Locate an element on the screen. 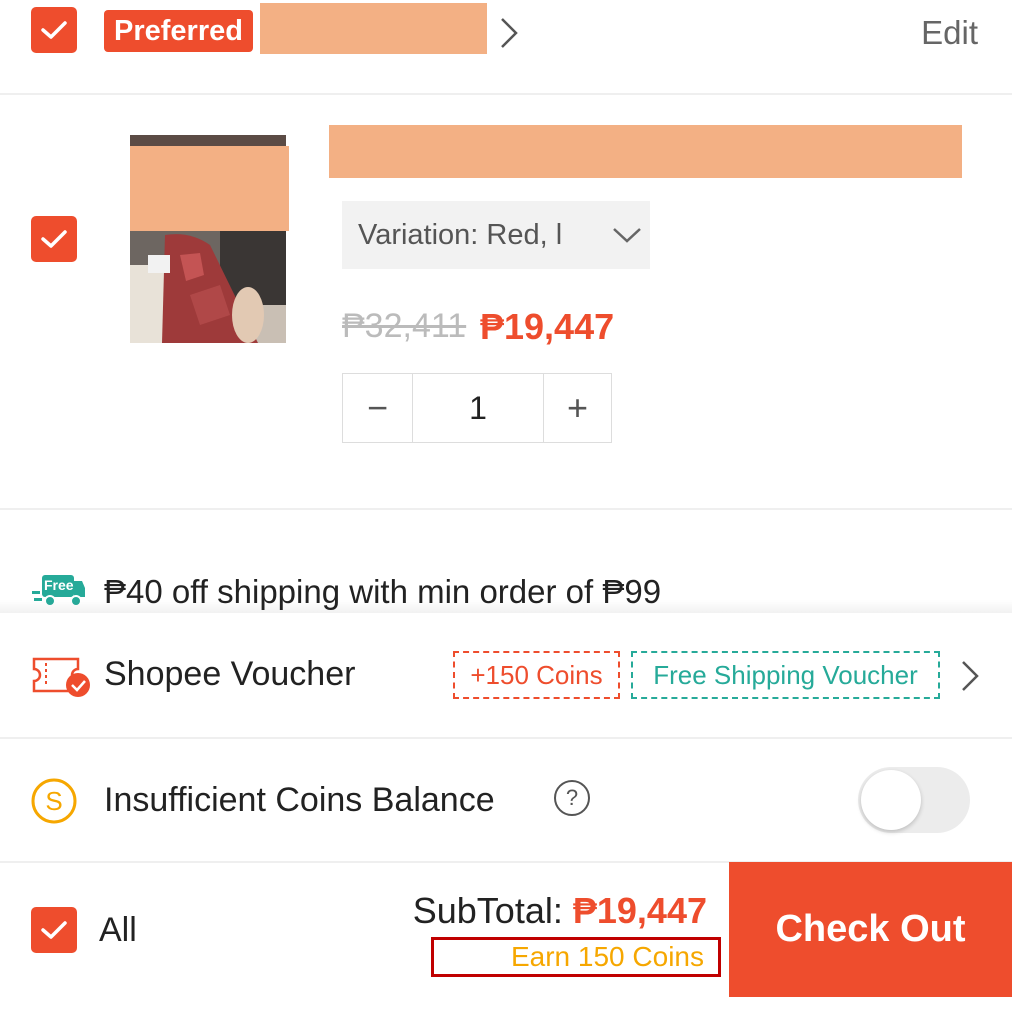  product-title-redacted is located at coordinates (645, 151).